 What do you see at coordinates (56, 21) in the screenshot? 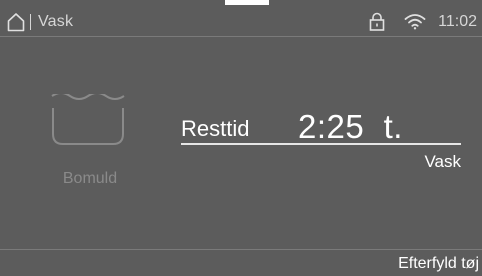
I see `breadcrumb-title: Vask` at bounding box center [56, 21].